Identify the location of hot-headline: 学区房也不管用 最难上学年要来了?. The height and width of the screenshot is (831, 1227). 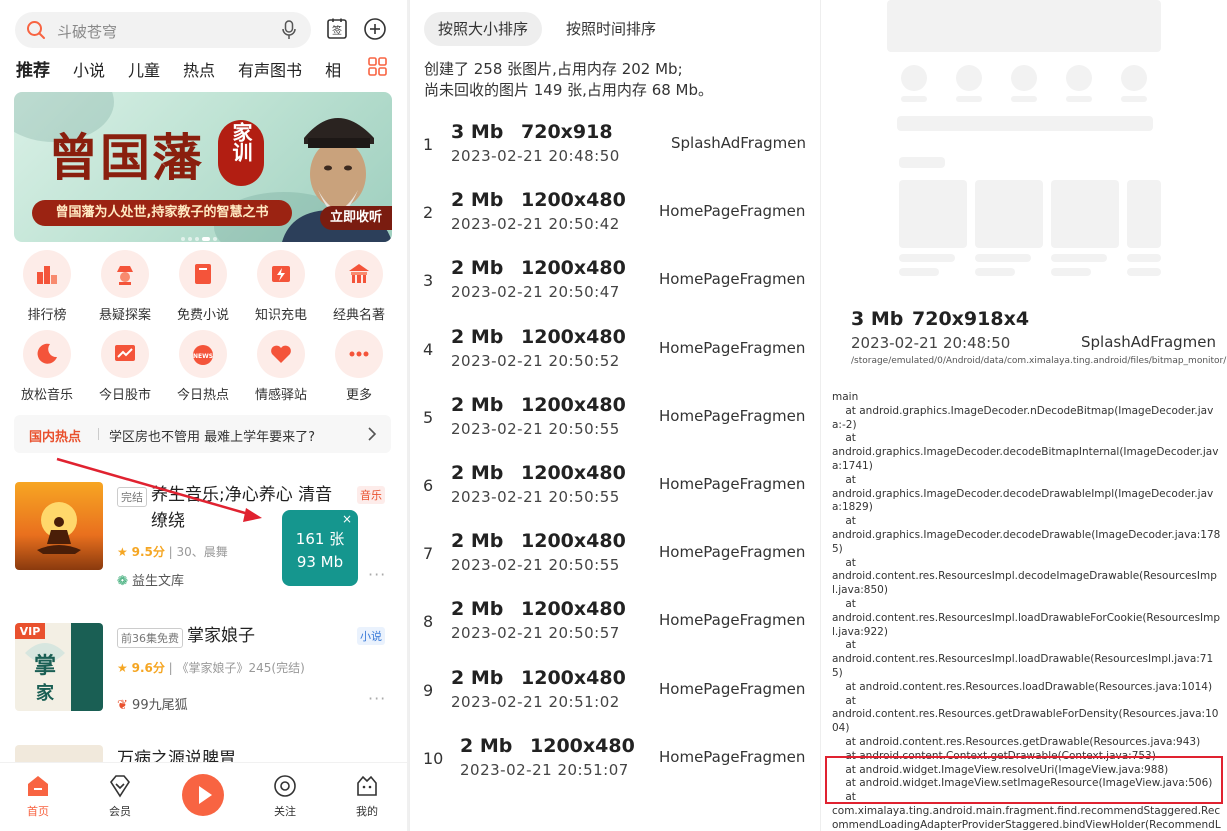
(212, 437).